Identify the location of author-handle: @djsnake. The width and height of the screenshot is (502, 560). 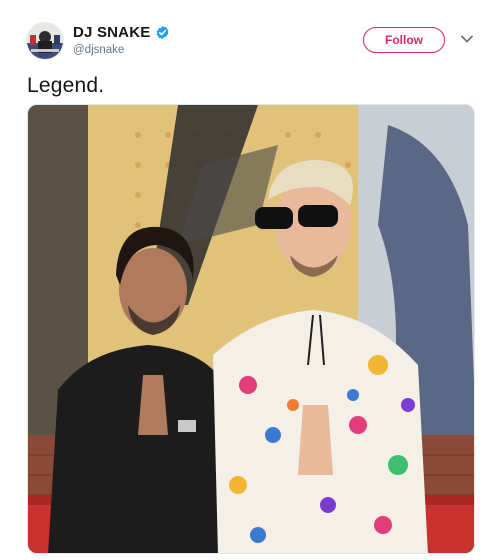
(121, 50).